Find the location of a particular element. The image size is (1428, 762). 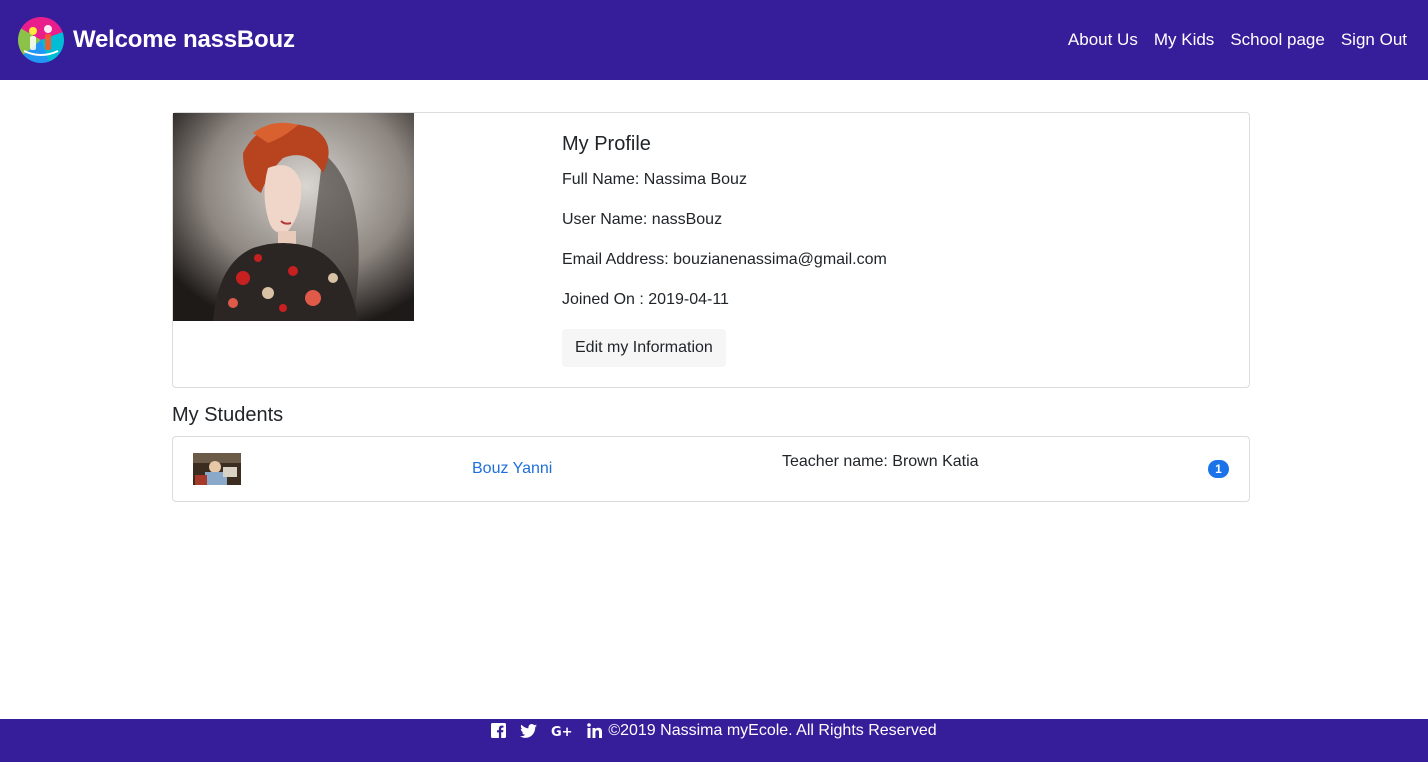

linkedin-icon is located at coordinates (595, 730).